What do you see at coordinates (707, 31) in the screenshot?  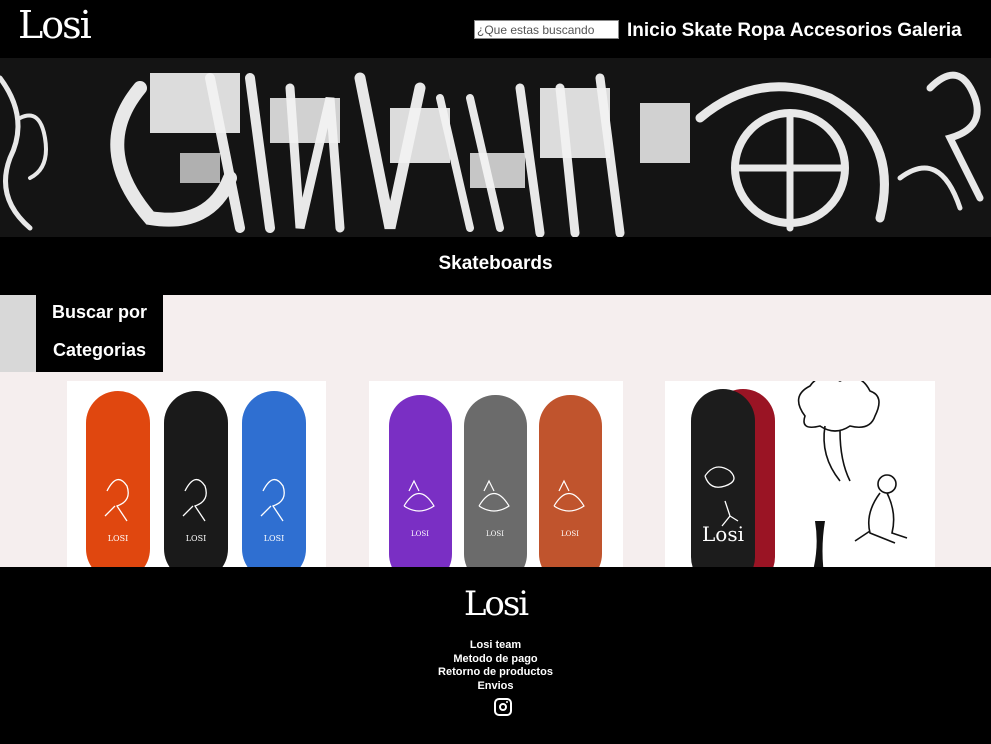 I see `nav-skate: Skate` at bounding box center [707, 31].